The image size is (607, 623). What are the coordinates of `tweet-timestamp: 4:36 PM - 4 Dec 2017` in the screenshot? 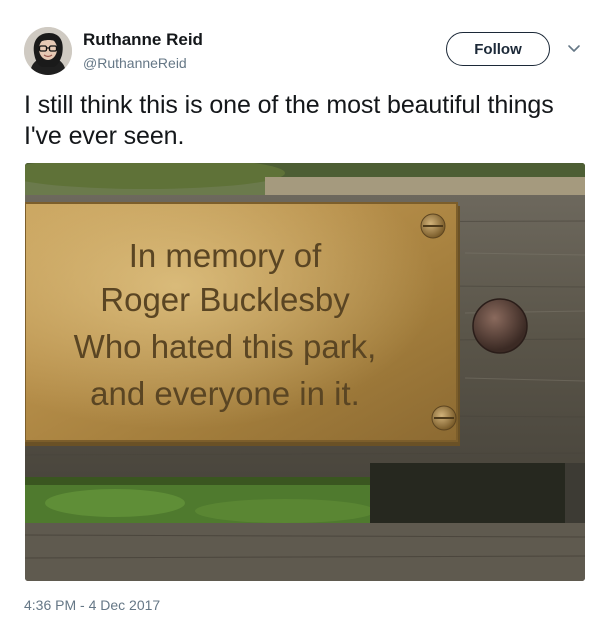 It's located at (92, 605).